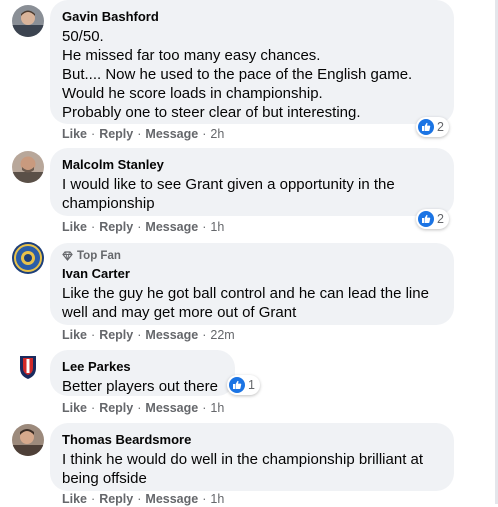 The height and width of the screenshot is (507, 498). I want to click on comment-author: Gavin Bashford, so click(252, 16).